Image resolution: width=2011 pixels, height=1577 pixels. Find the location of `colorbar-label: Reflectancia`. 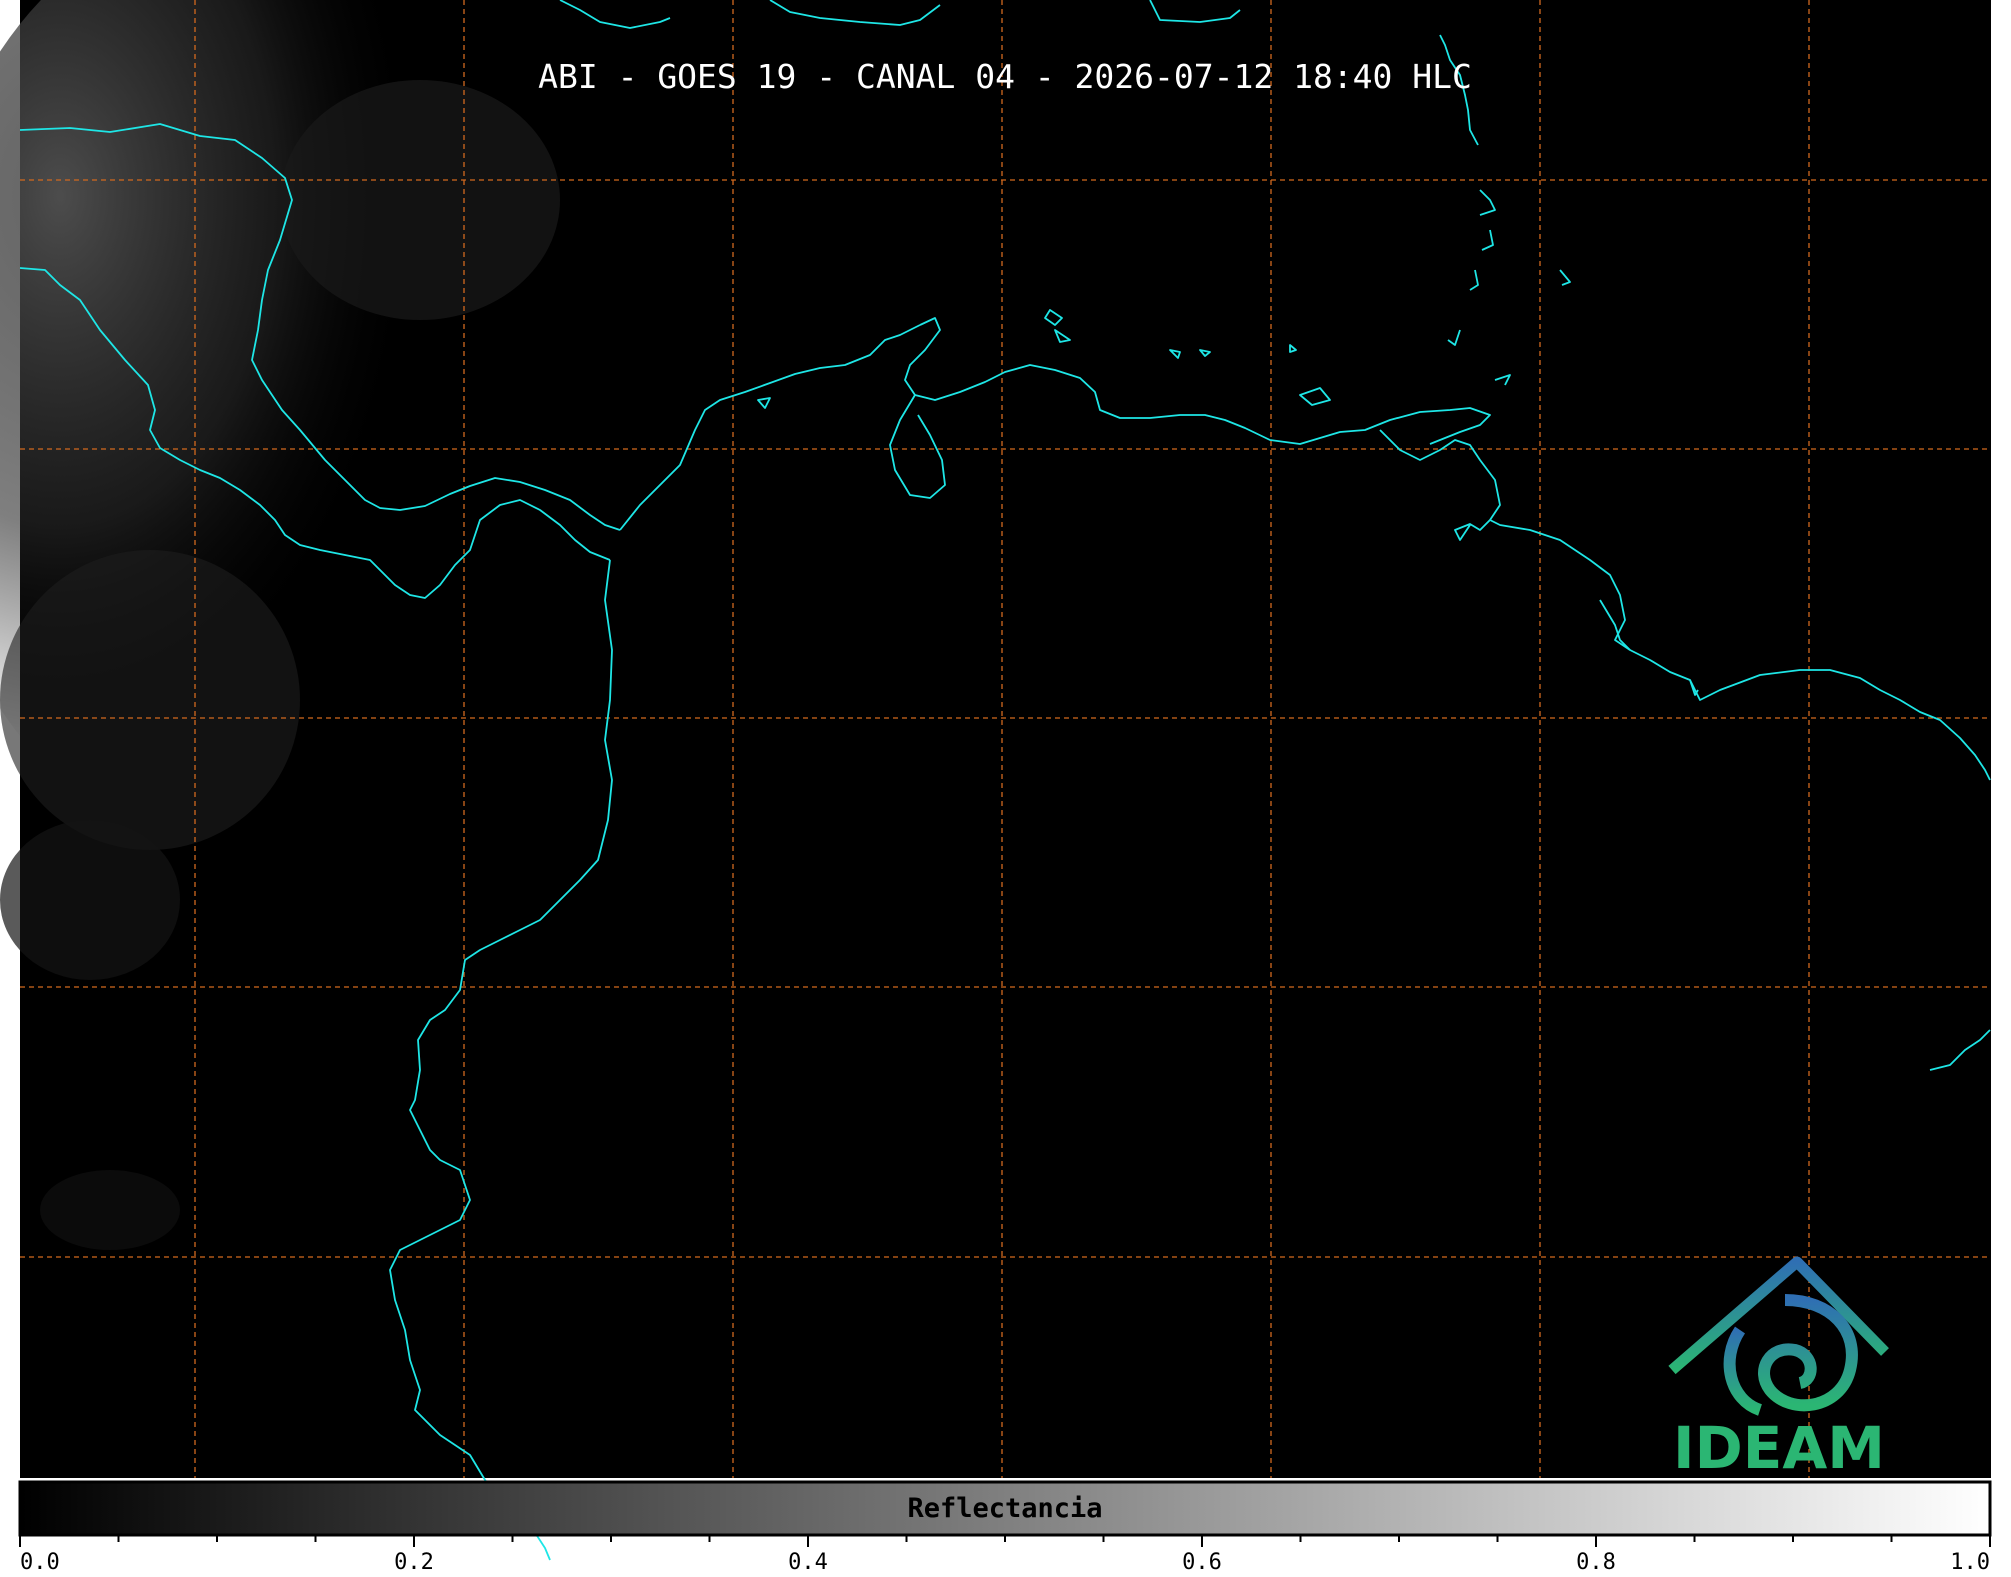

colorbar-label: Reflectancia is located at coordinates (1004, 1508).